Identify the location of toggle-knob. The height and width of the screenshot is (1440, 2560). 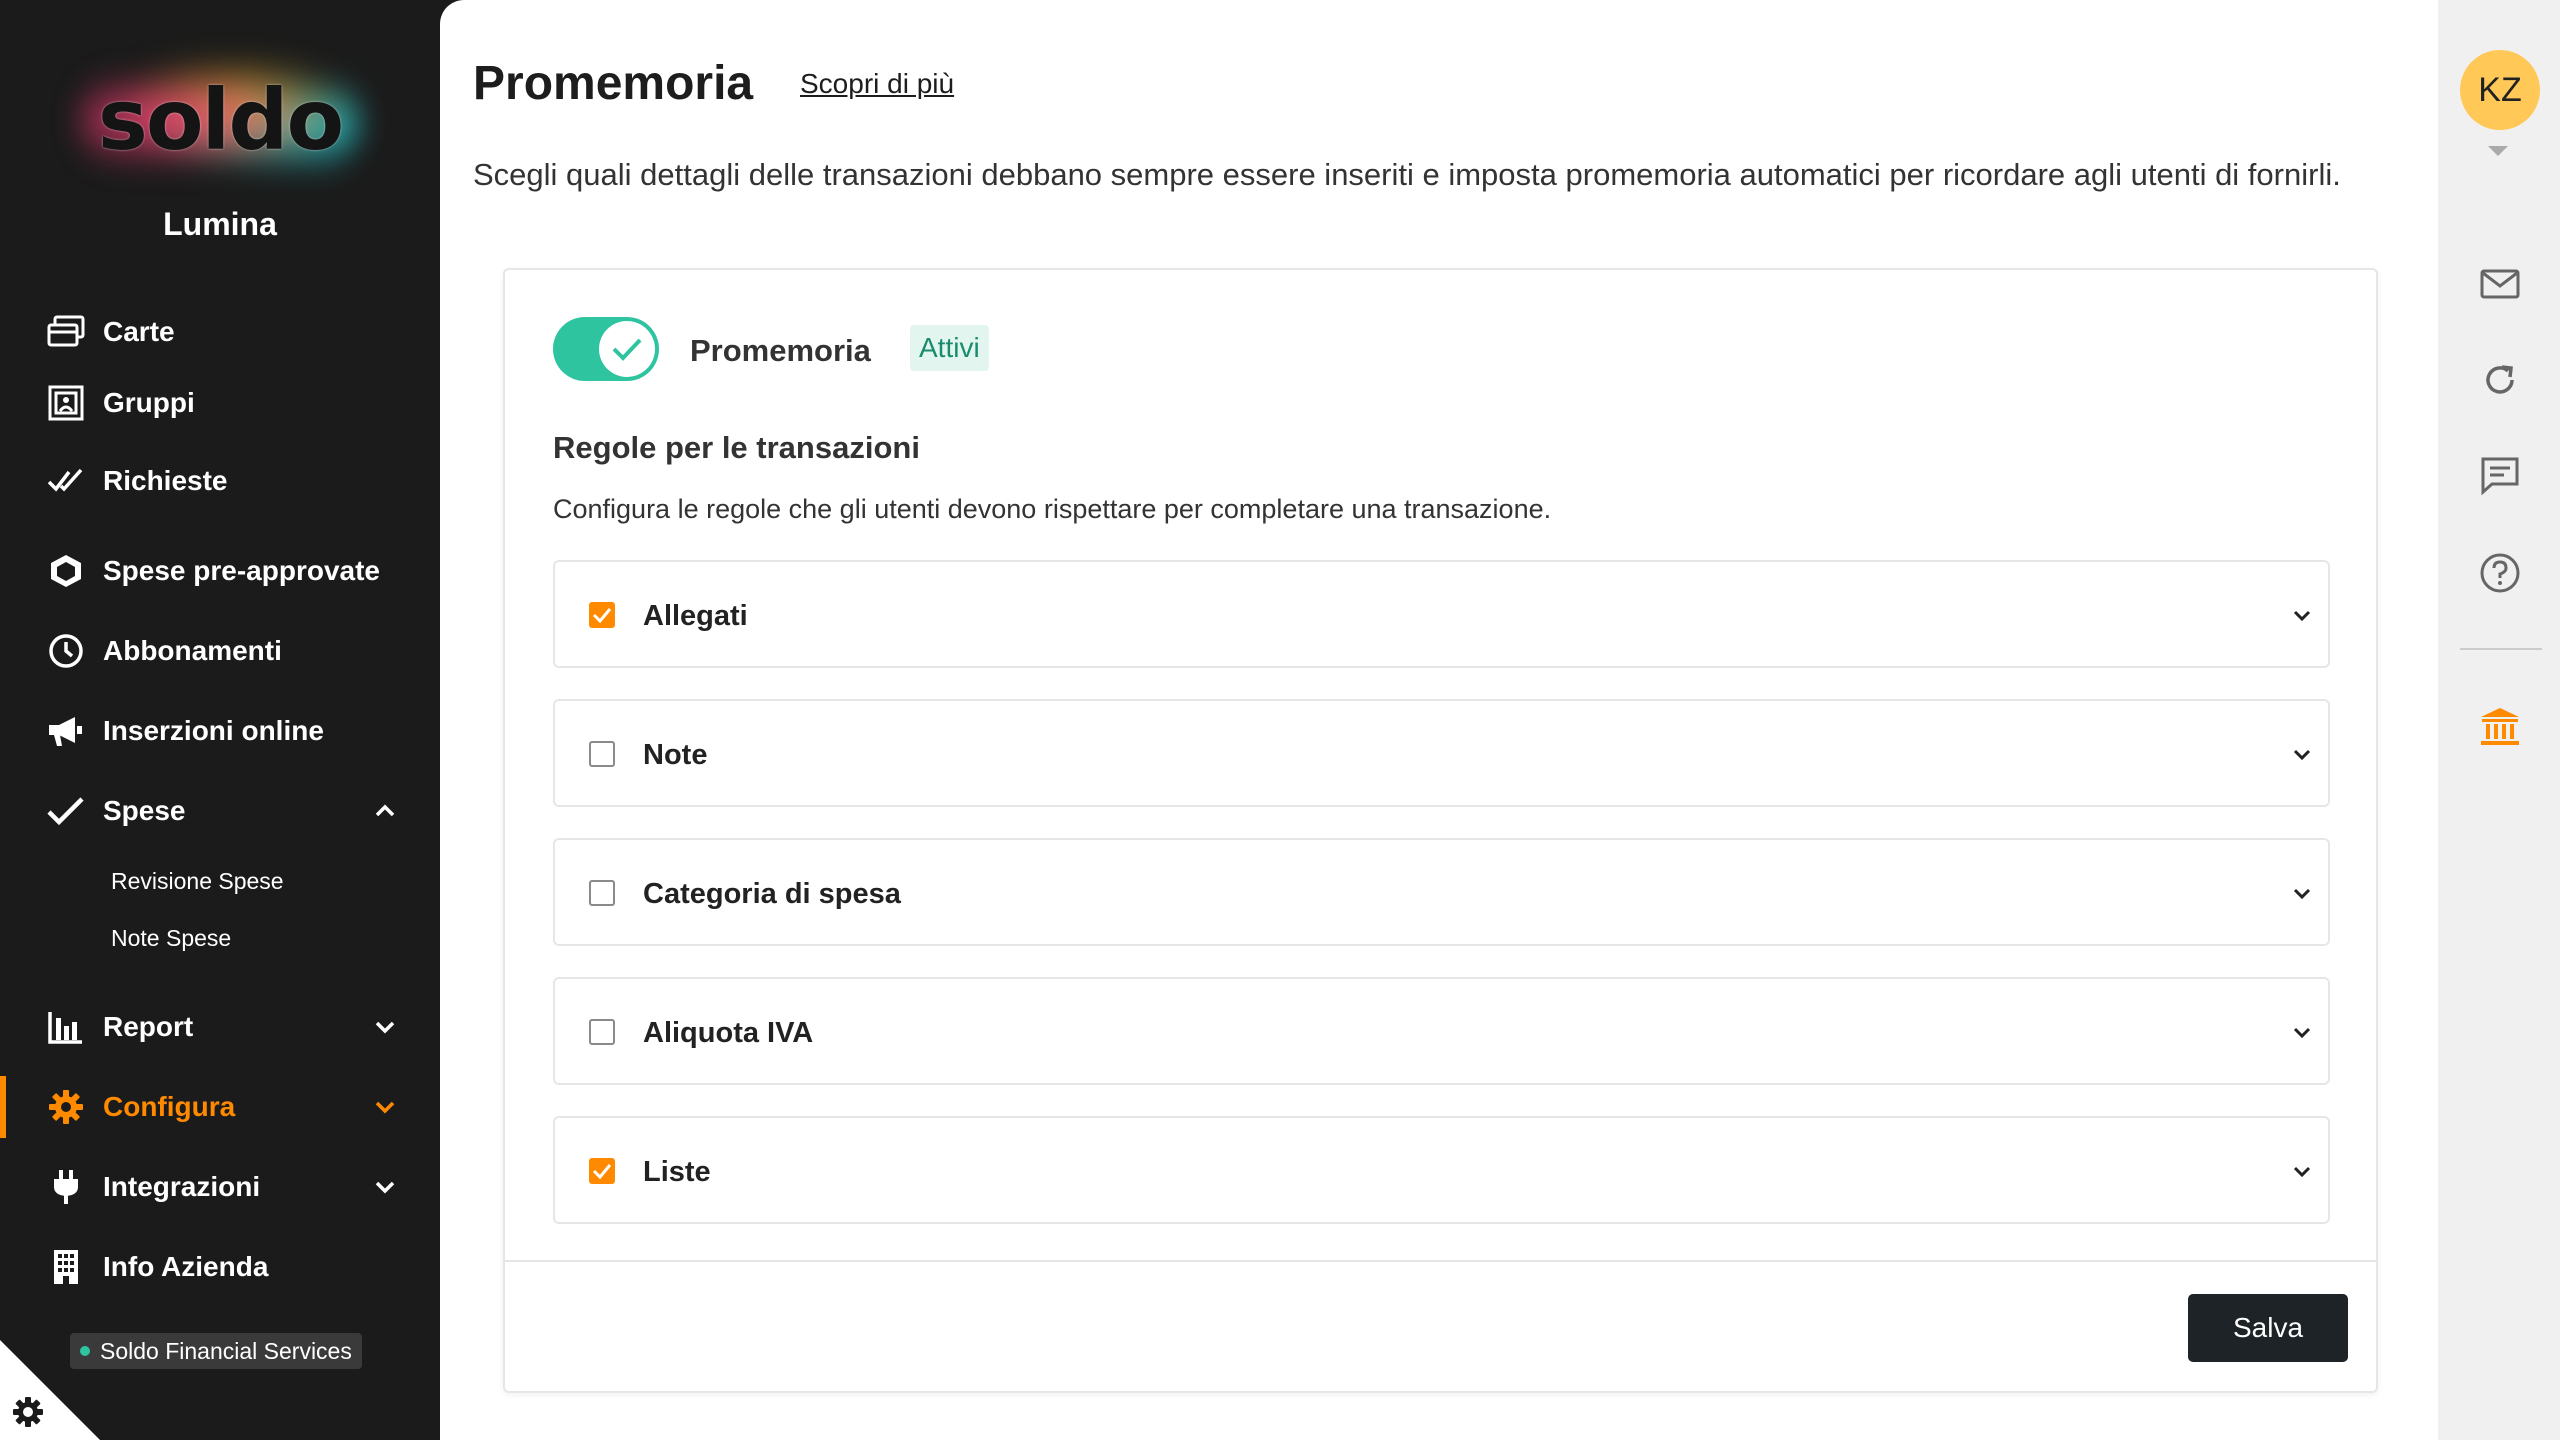
(627, 349).